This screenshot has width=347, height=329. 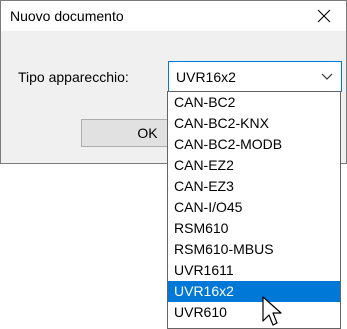 I want to click on device-type-select: UVR16x2, so click(x=255, y=76).